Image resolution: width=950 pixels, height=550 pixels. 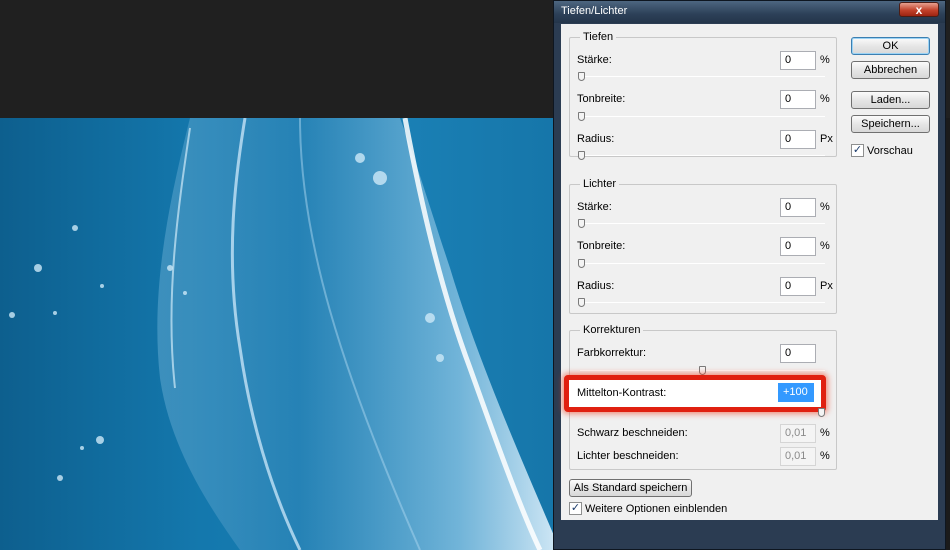 I want to click on ok-button: OK, so click(x=890, y=46).